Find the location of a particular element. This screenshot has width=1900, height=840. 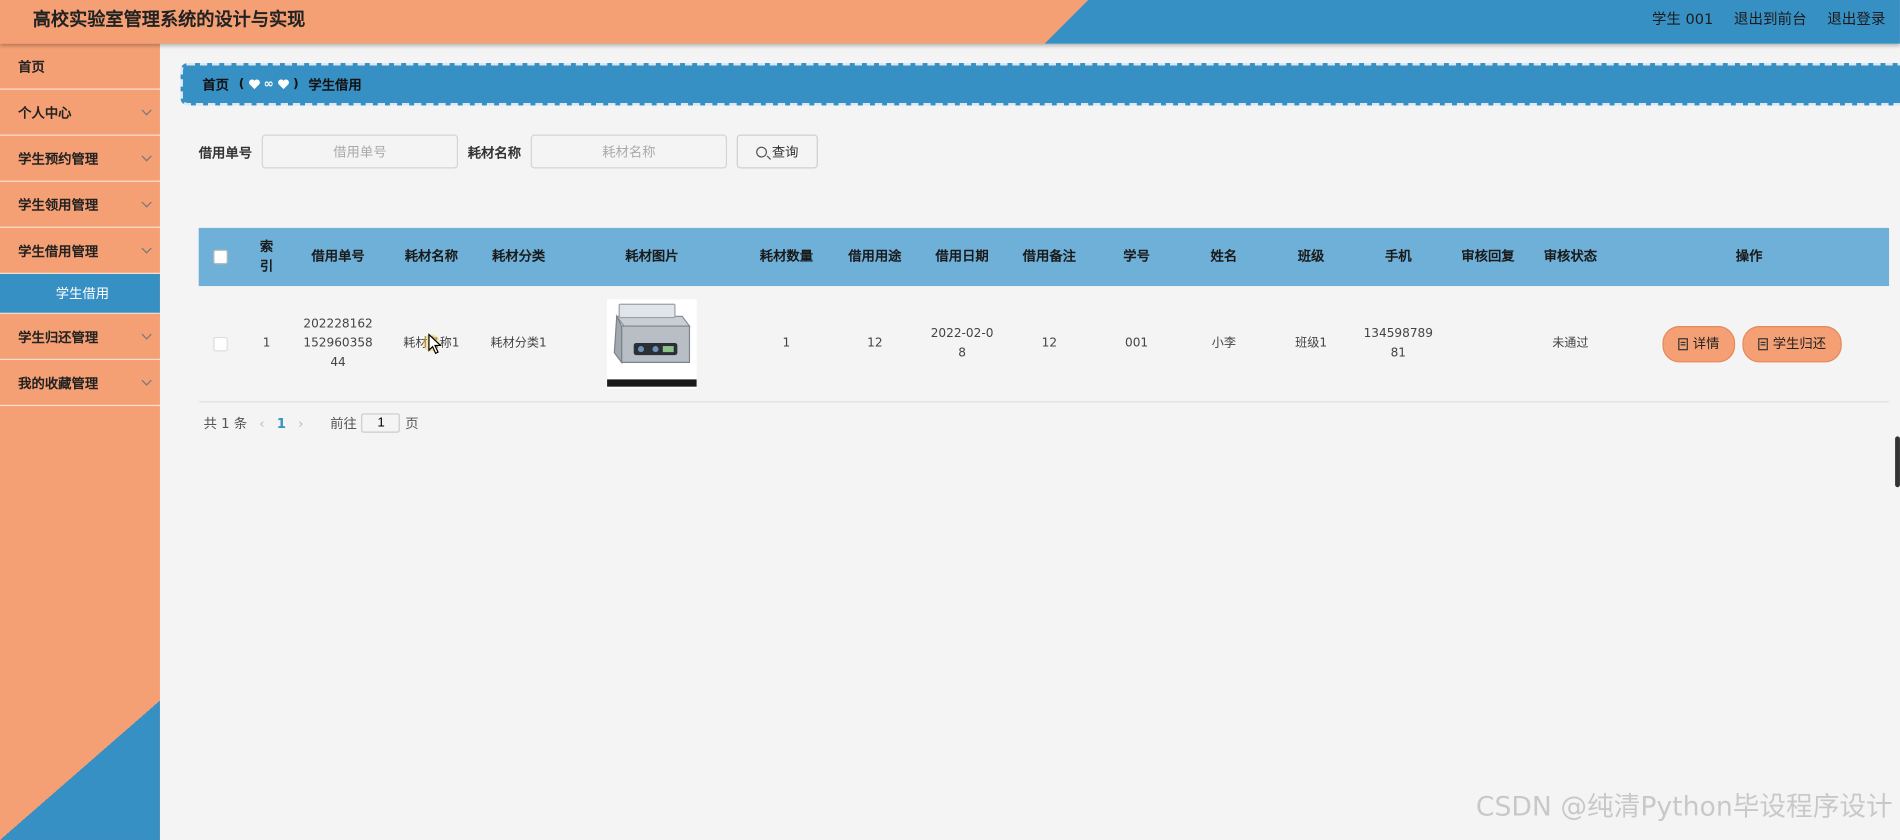

total-count: 共 1 条 is located at coordinates (225, 423).